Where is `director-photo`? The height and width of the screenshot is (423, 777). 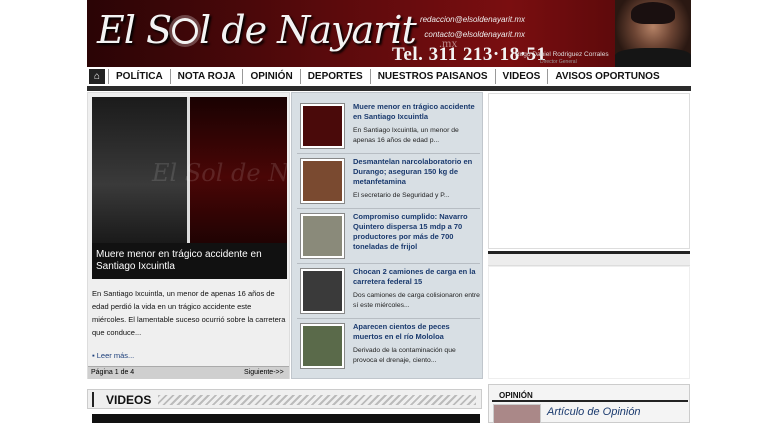 director-photo is located at coordinates (653, 33).